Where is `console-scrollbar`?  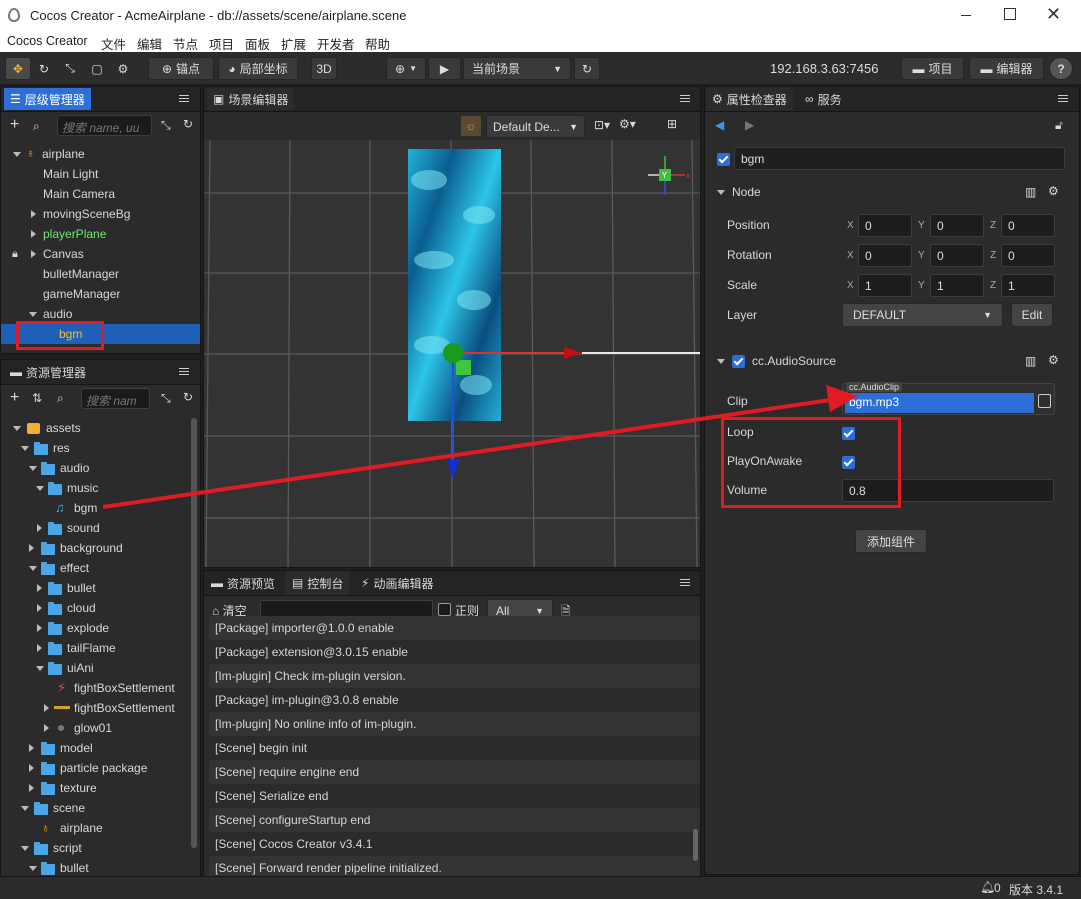 console-scrollbar is located at coordinates (695, 845).